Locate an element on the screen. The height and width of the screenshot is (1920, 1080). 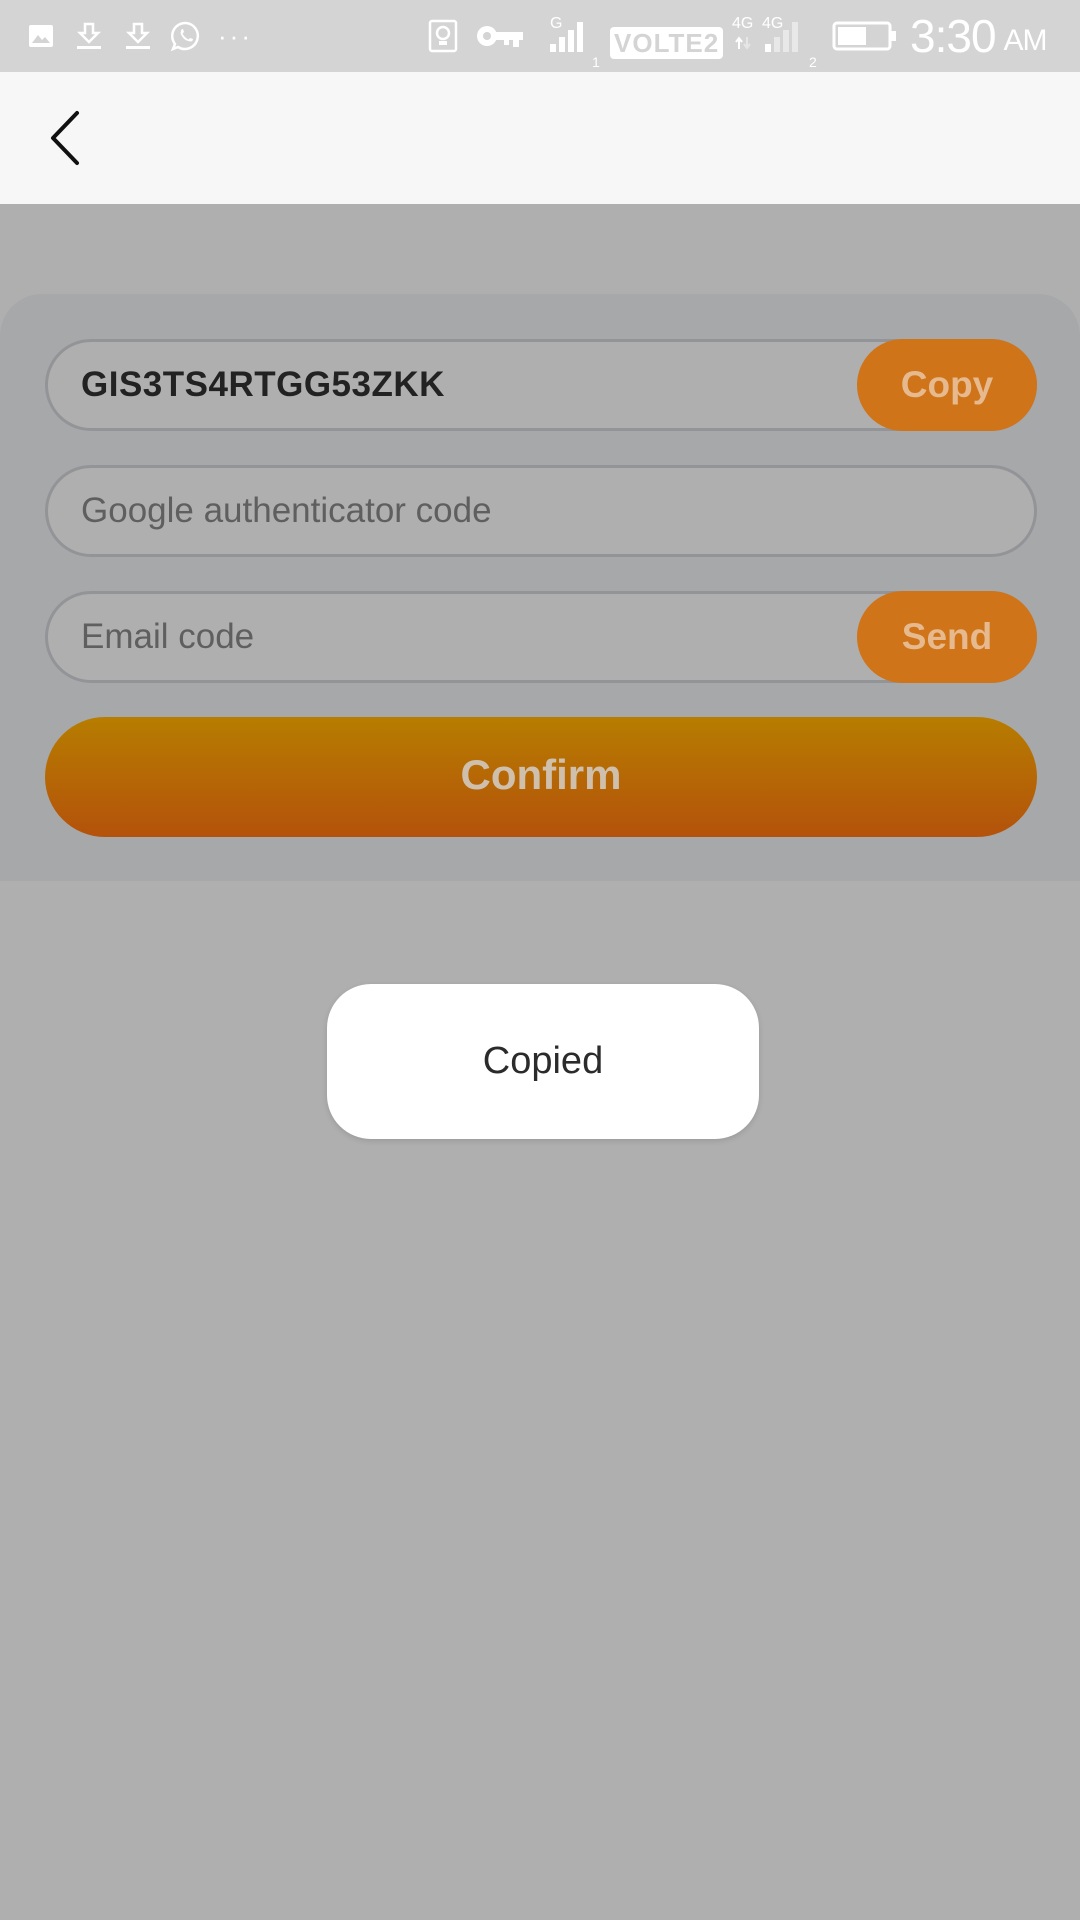
email-code-input: Email code Send is located at coordinates (541, 637).